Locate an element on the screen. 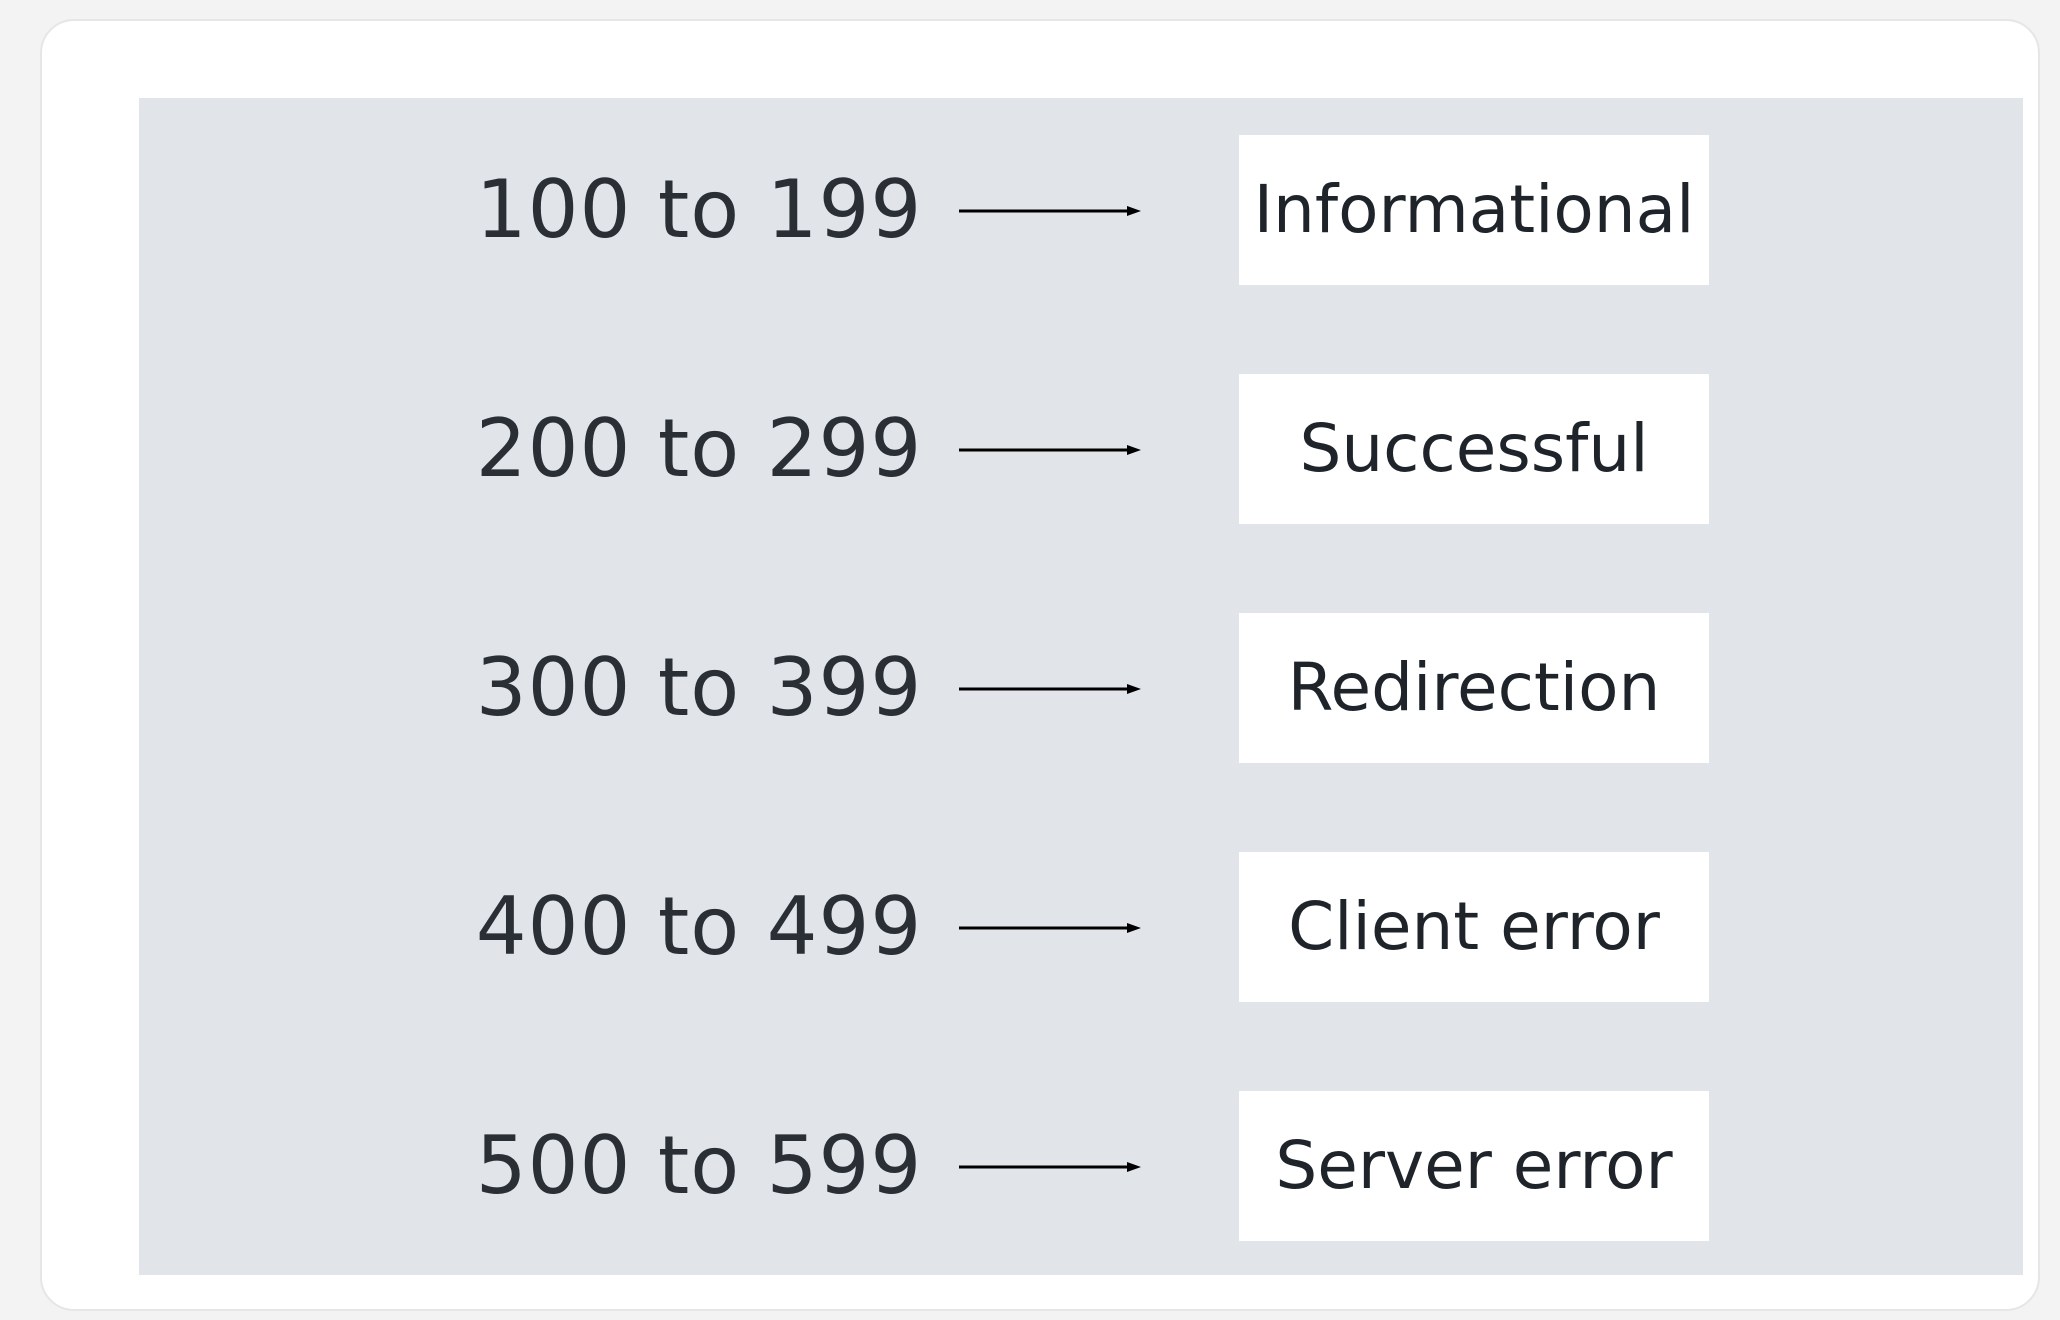 This screenshot has width=2060, height=1320. category-box: Server error is located at coordinates (1474, 1166).